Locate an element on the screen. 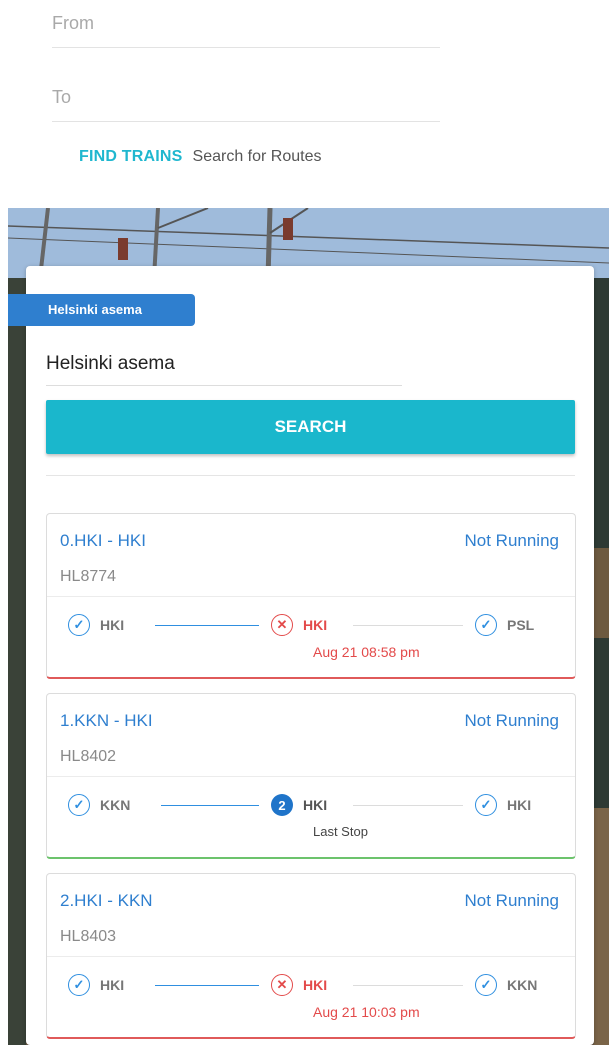 This screenshot has height=1045, width=609. train-route-link: 2.HKI - KKN is located at coordinates (106, 901).